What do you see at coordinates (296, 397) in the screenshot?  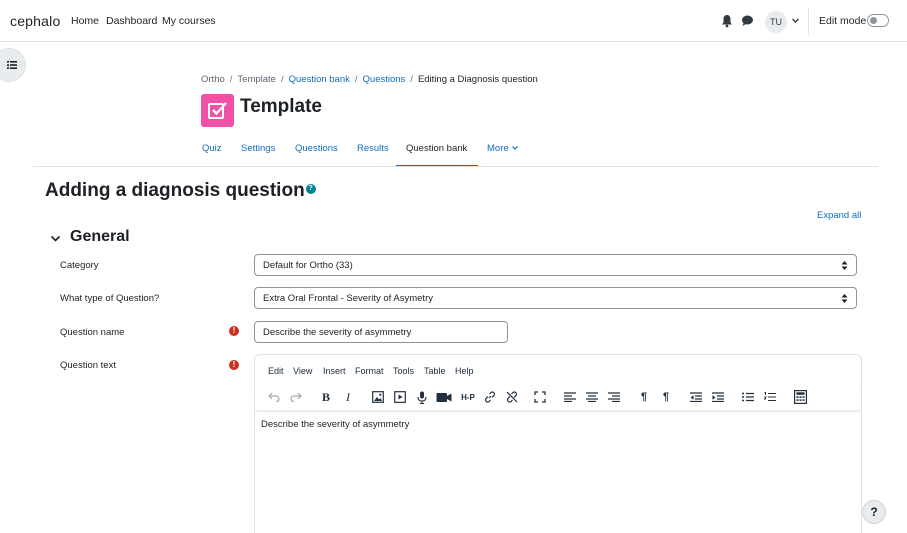 I see `redo-icon` at bounding box center [296, 397].